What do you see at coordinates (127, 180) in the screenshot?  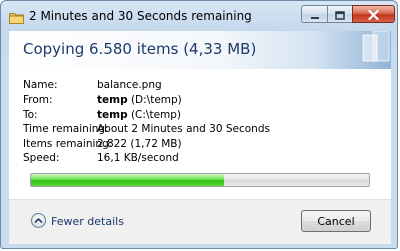 I see `progress-bar-fill` at bounding box center [127, 180].